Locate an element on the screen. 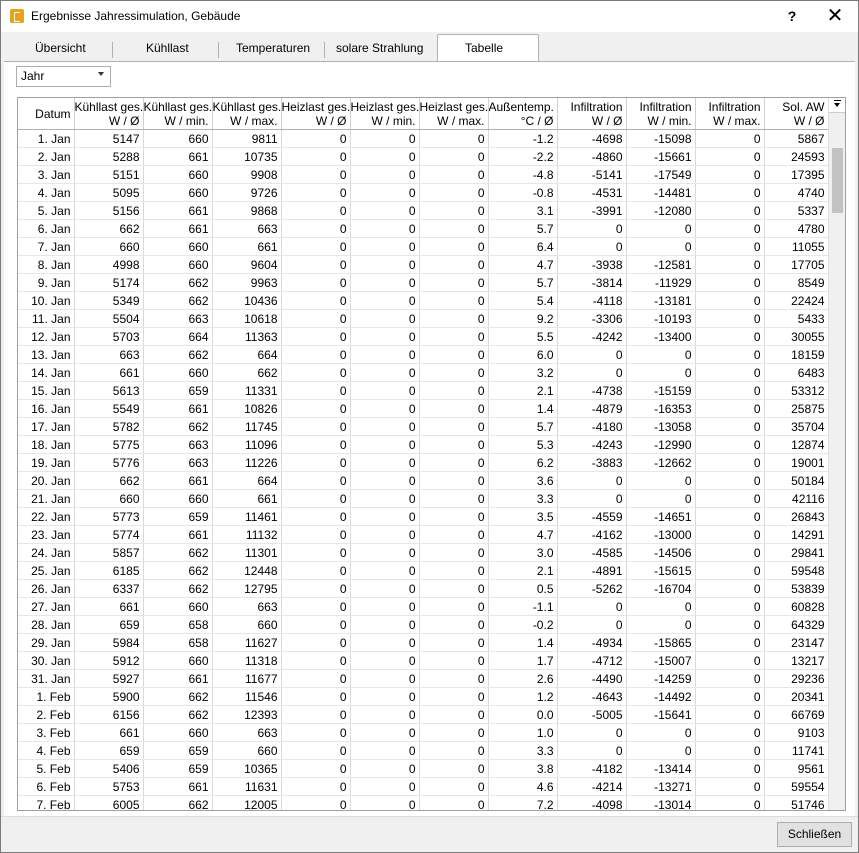  table-cell: 660 is located at coordinates (247, 750).